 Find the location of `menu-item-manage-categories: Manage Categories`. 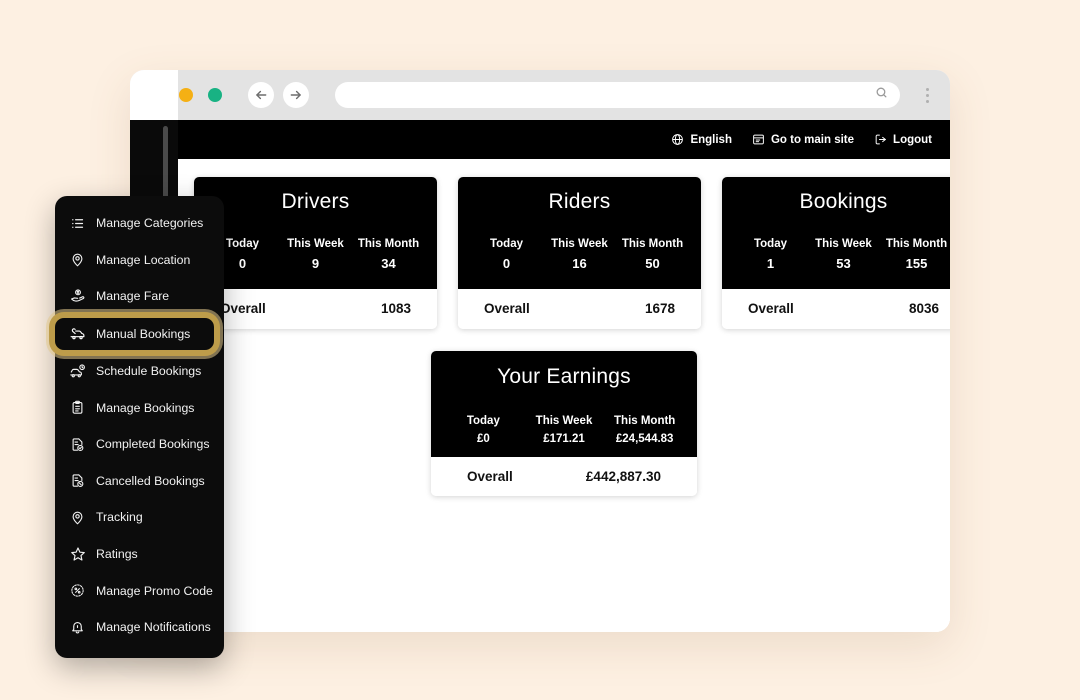

menu-item-manage-categories: Manage Categories is located at coordinates (139, 223).